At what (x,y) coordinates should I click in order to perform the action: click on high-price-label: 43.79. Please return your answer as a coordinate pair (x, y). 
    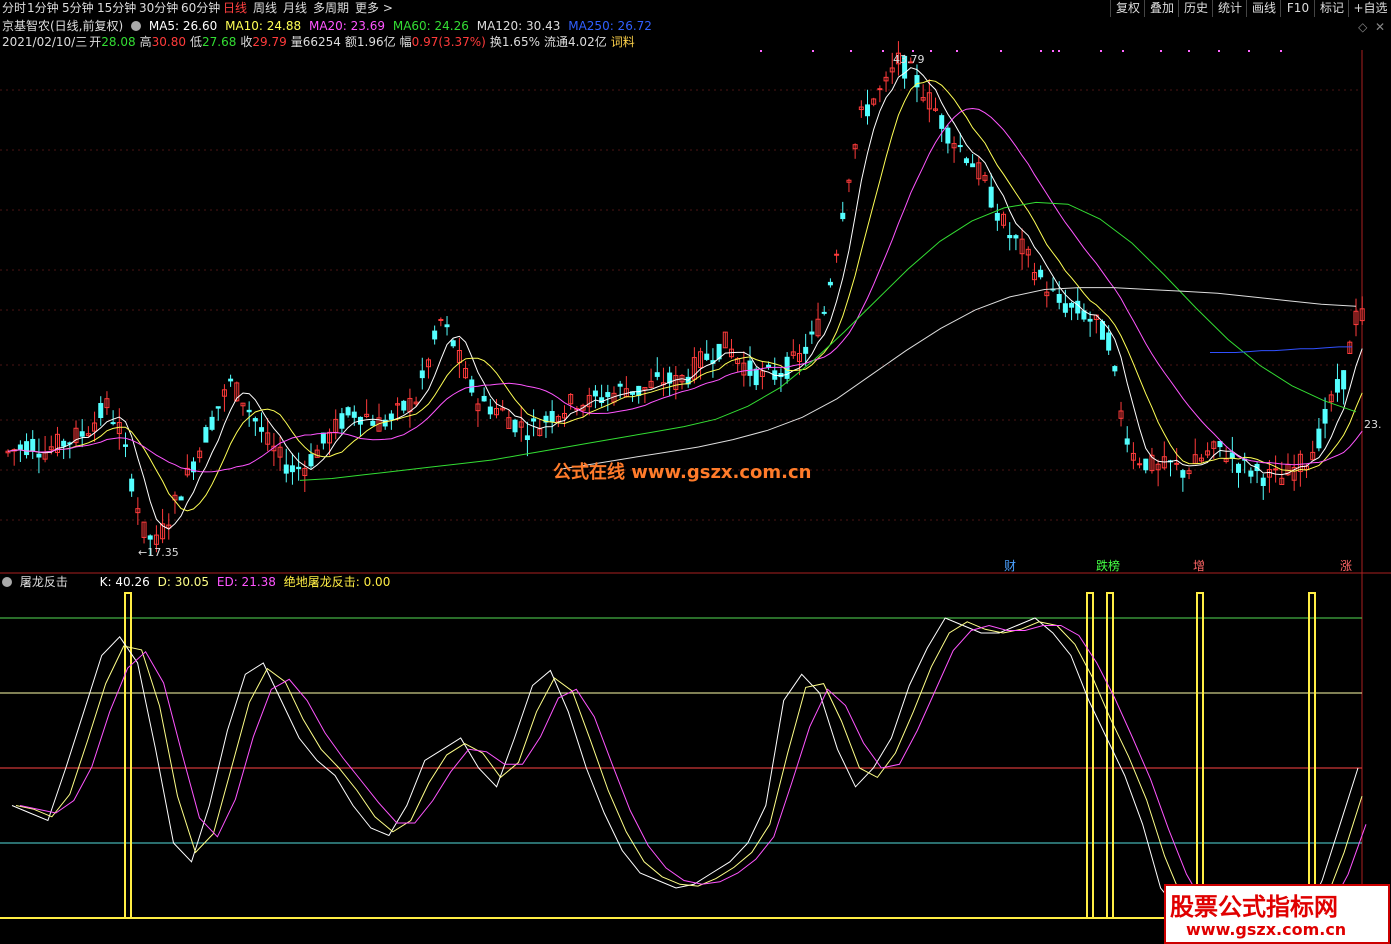
    Looking at the image, I should click on (909, 59).